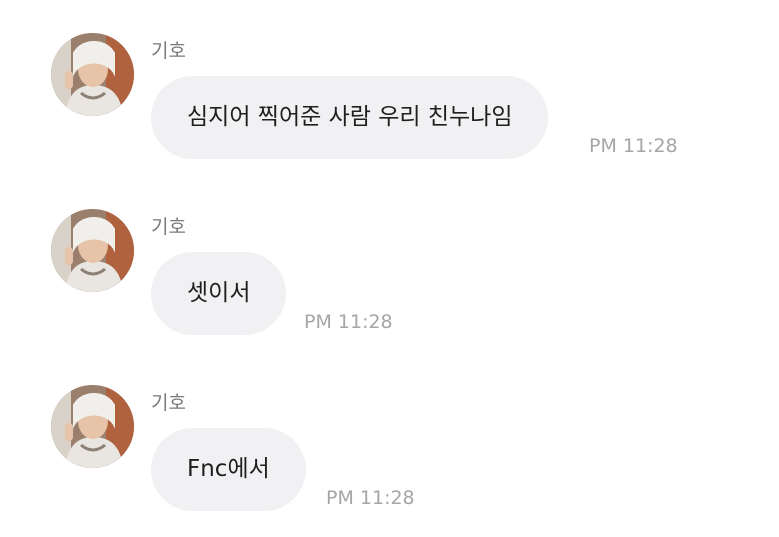  I want to click on message-bubble: 셋이서, so click(219, 293).